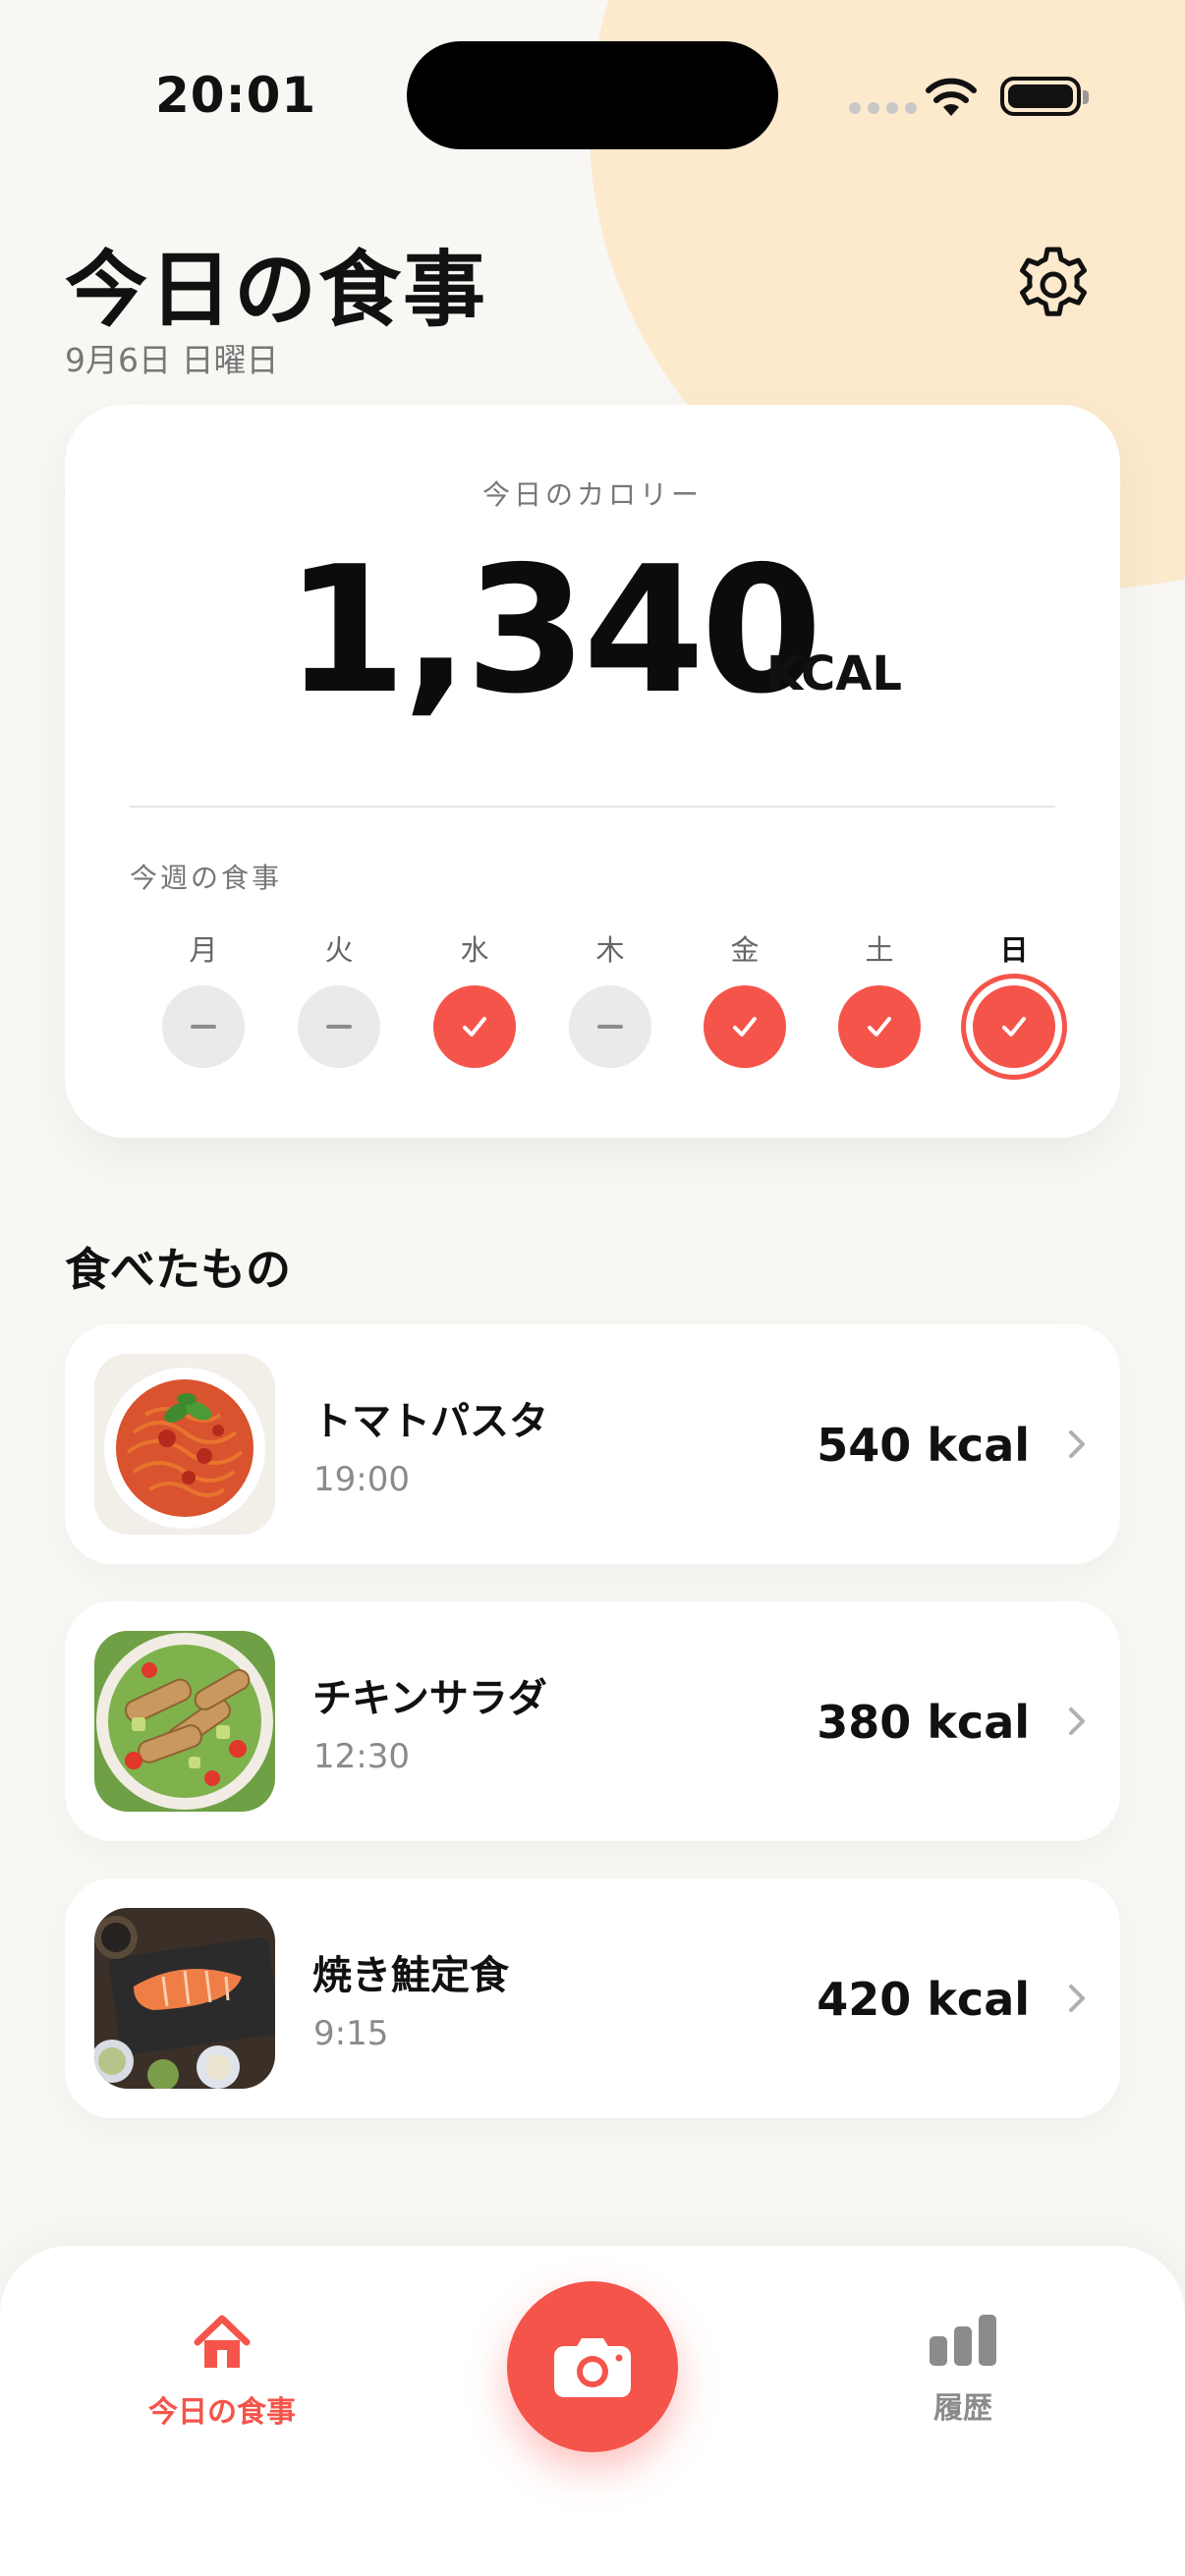 This screenshot has height=2576, width=1185. Describe the element at coordinates (880, 950) in the screenshot. I see `weekday-label: 土` at that location.